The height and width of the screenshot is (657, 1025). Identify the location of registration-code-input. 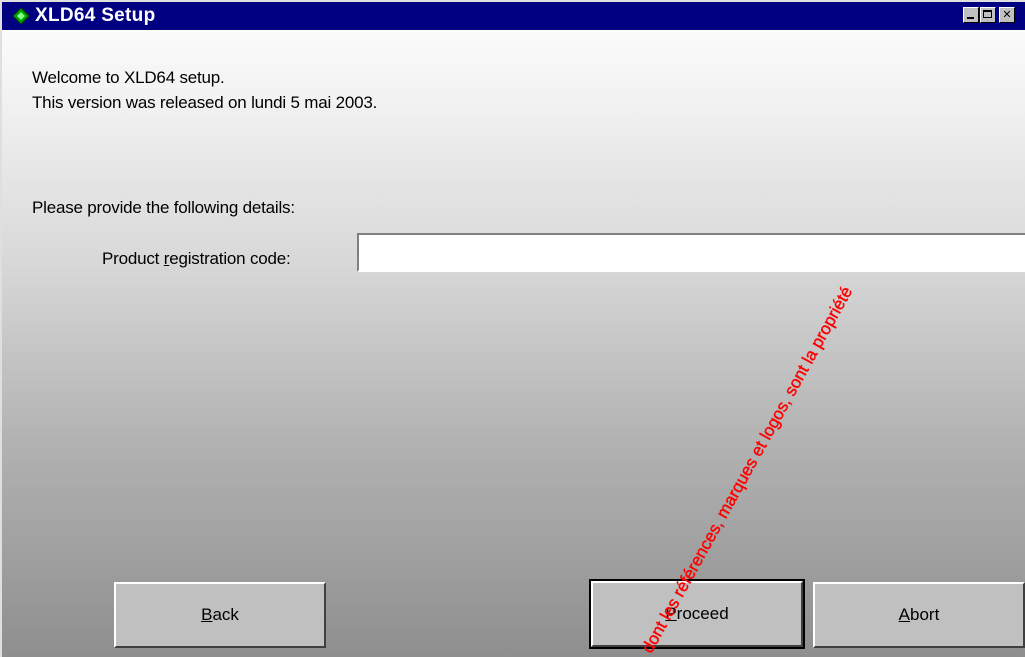
(691, 252).